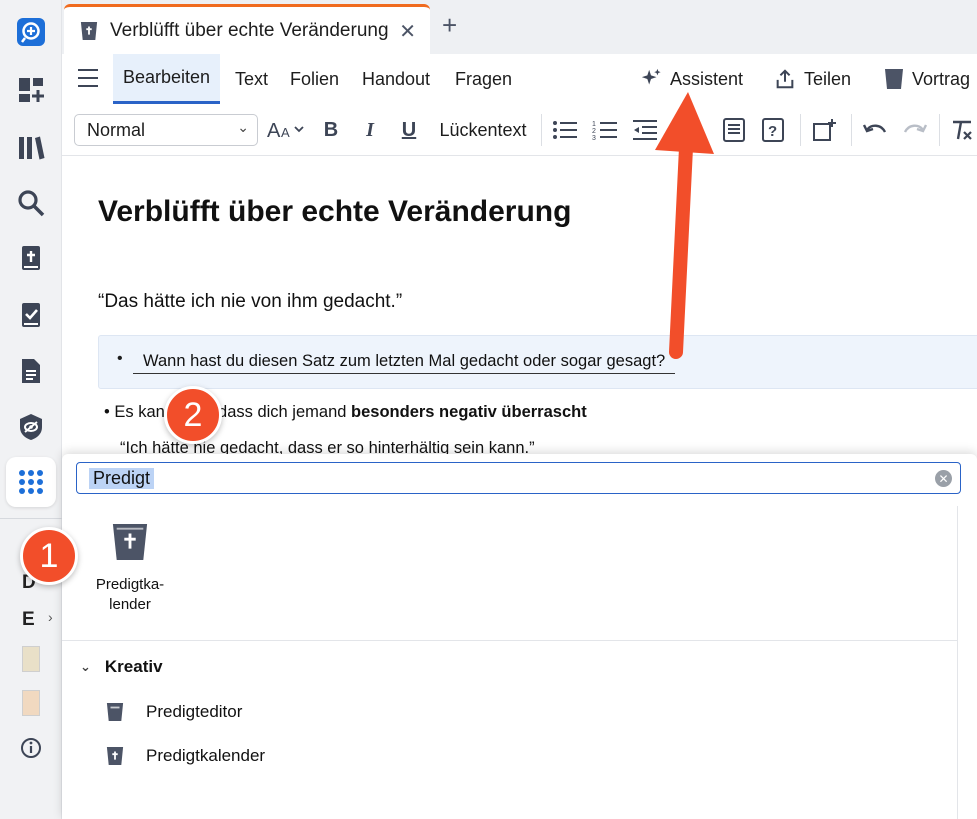  I want to click on font-size-button: AA, so click(287, 130).